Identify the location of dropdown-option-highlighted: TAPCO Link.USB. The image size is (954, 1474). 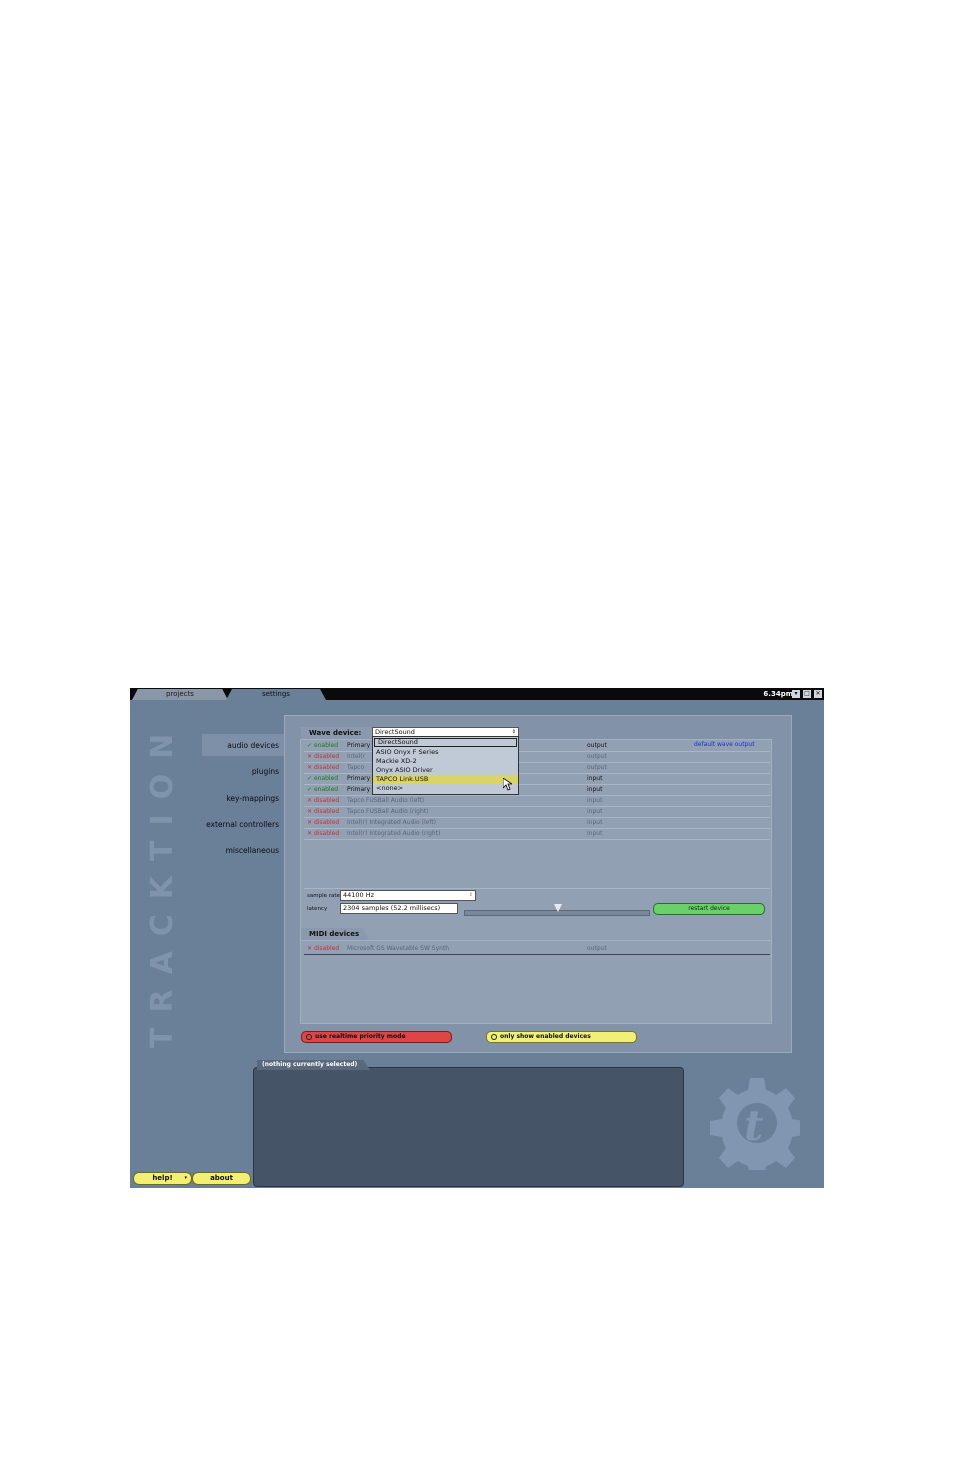
(445, 779).